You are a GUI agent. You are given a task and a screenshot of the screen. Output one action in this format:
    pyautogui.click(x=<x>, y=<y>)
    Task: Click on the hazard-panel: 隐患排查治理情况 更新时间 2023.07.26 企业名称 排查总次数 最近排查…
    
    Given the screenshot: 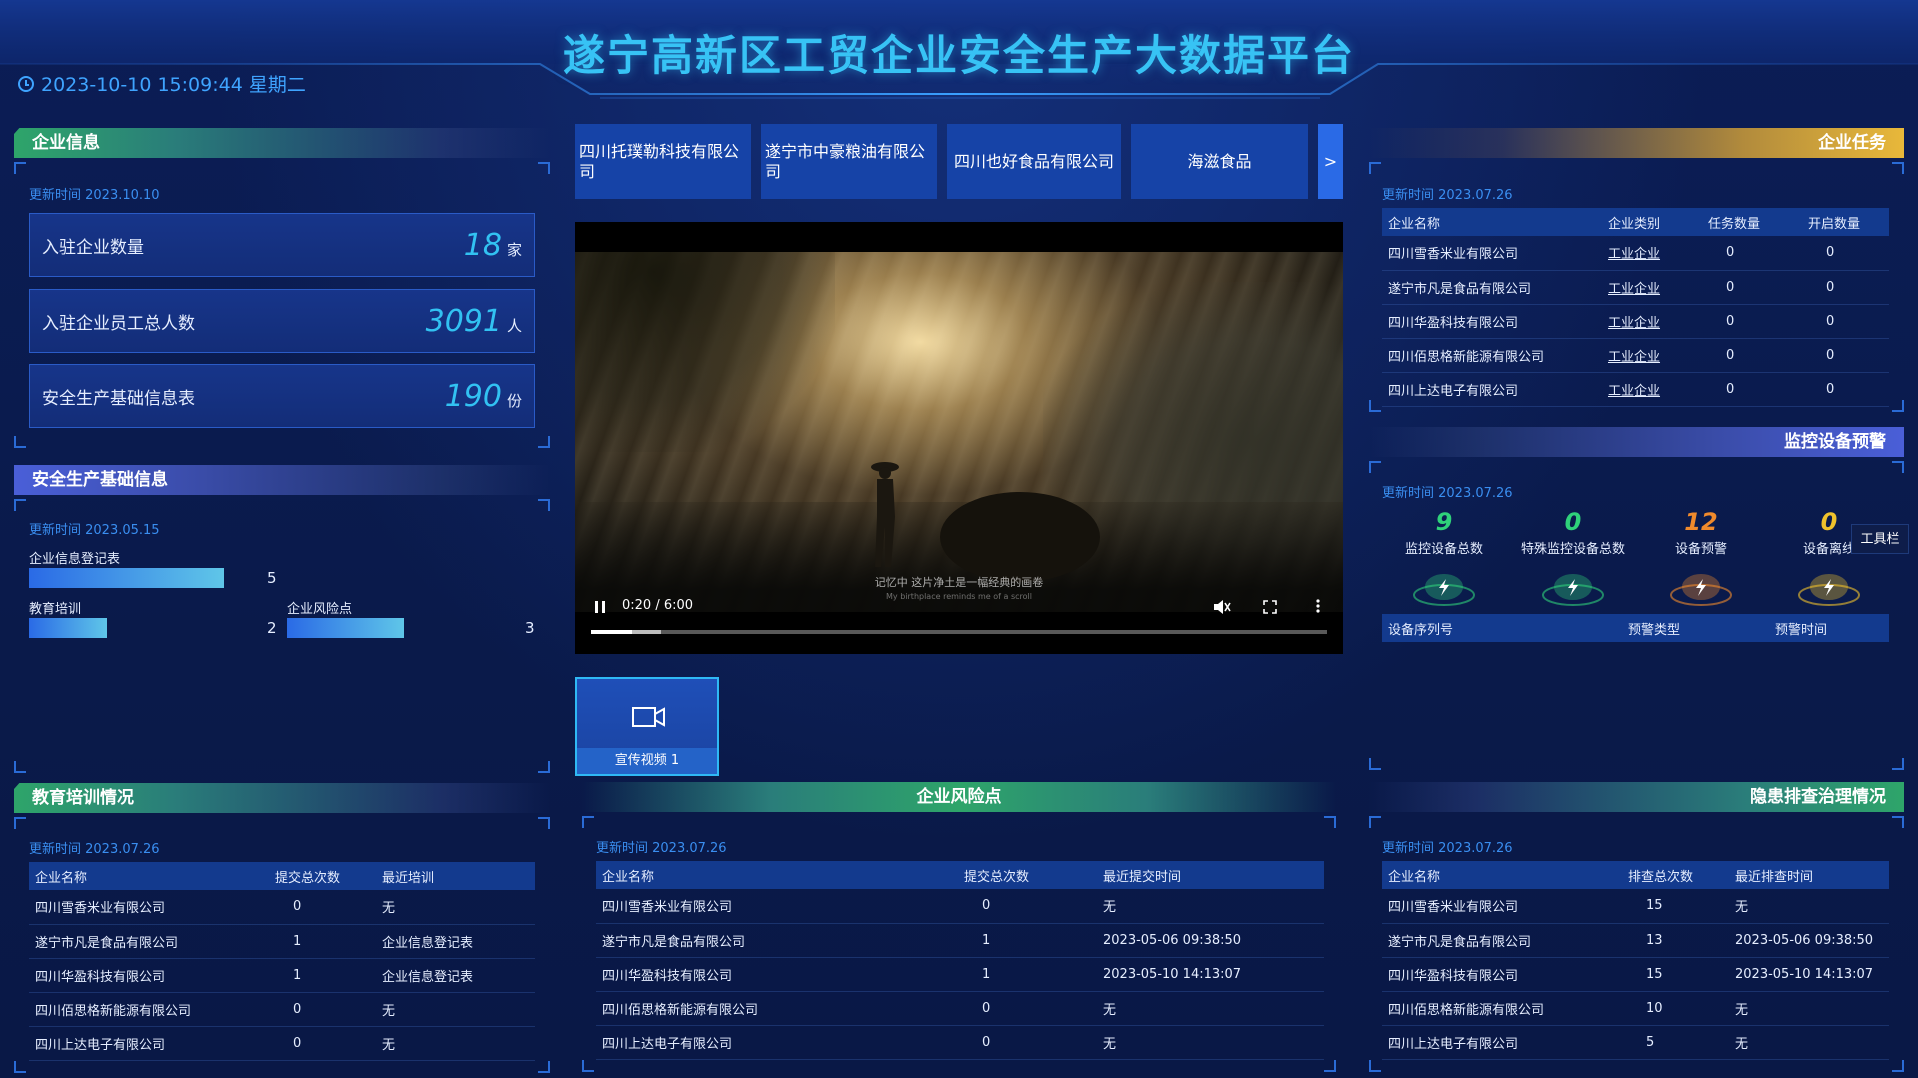 What is the action you would take?
    pyautogui.click(x=1636, y=927)
    